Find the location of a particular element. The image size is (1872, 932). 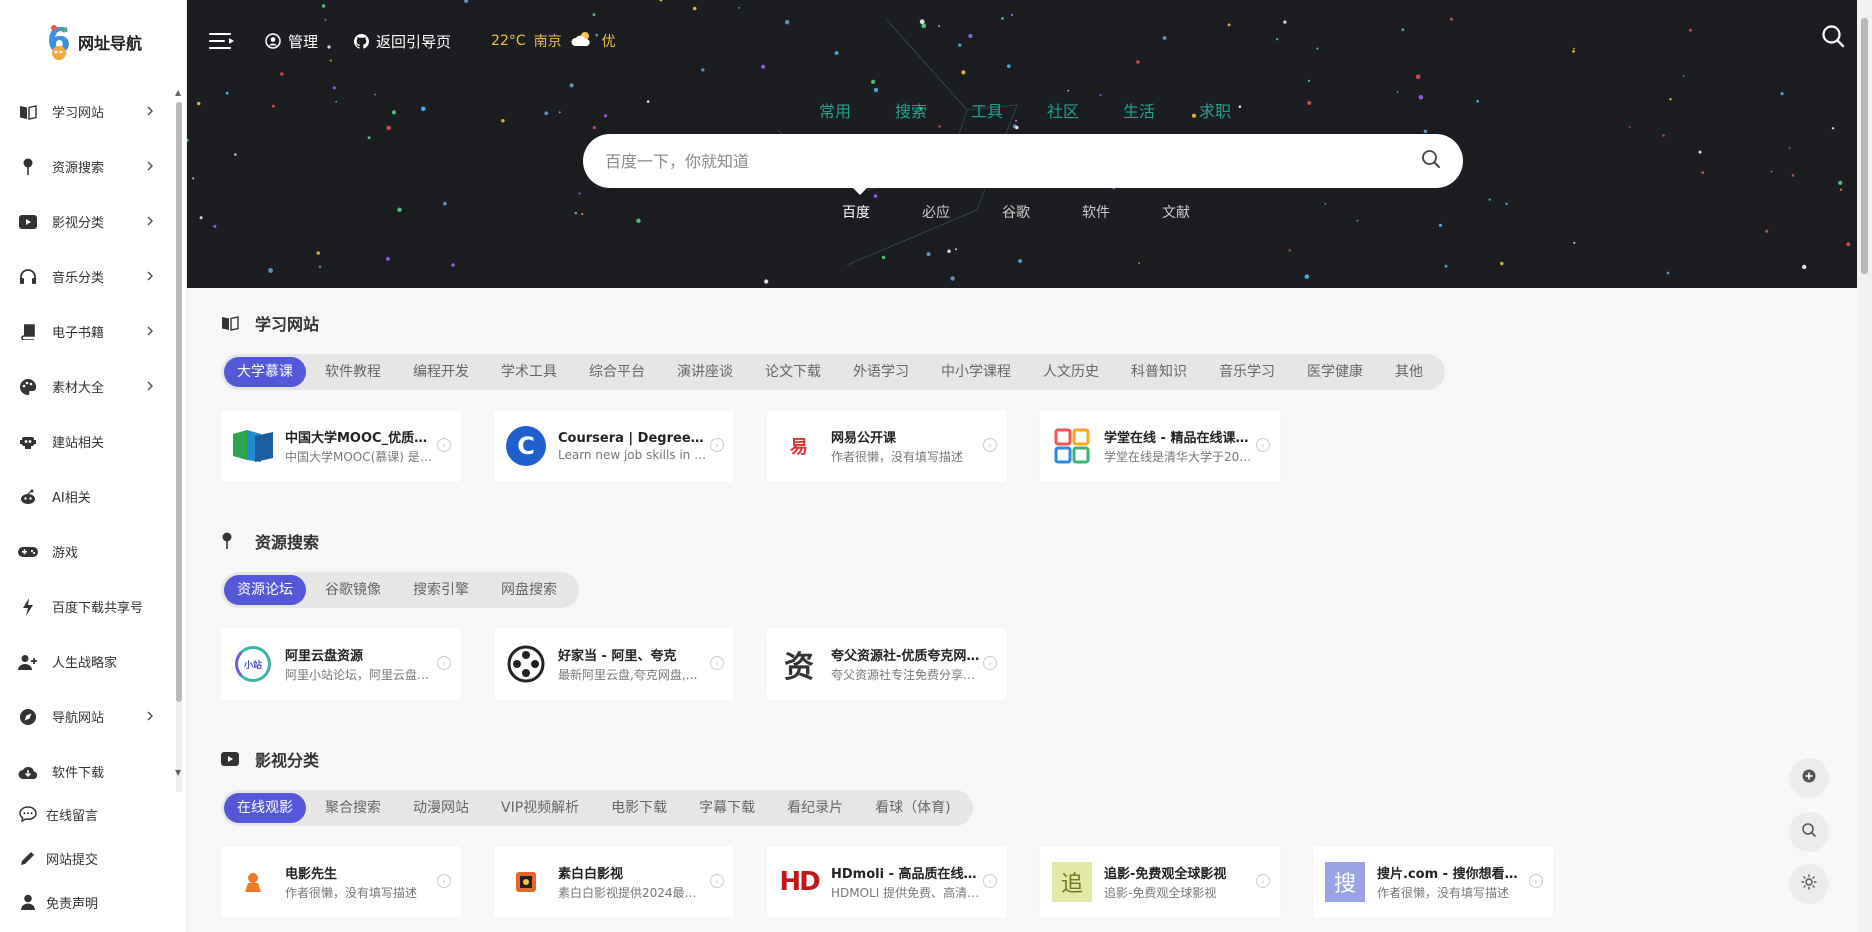

search-category-tab: 工具 is located at coordinates (987, 110).